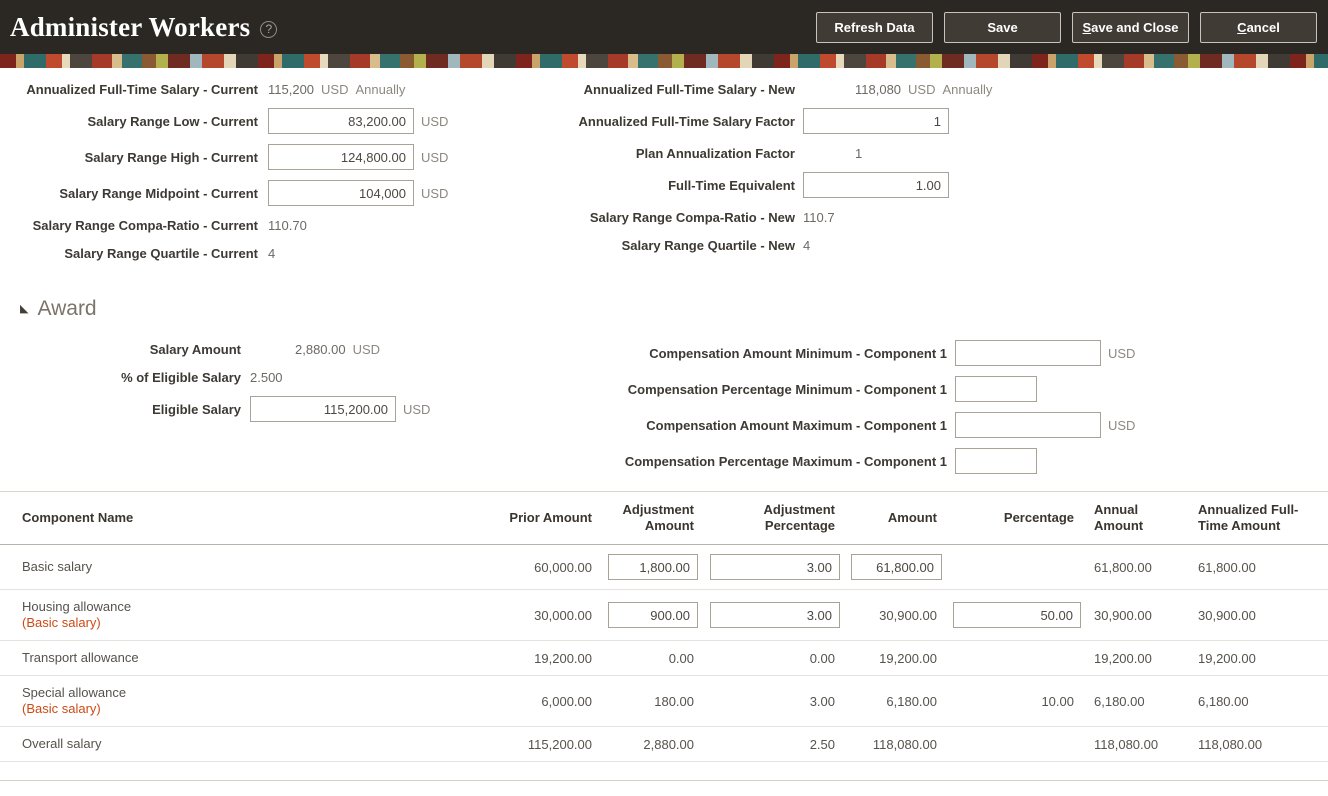 This screenshot has height=796, width=1328. What do you see at coordinates (74, 692) in the screenshot?
I see `component-name: Special allowance` at bounding box center [74, 692].